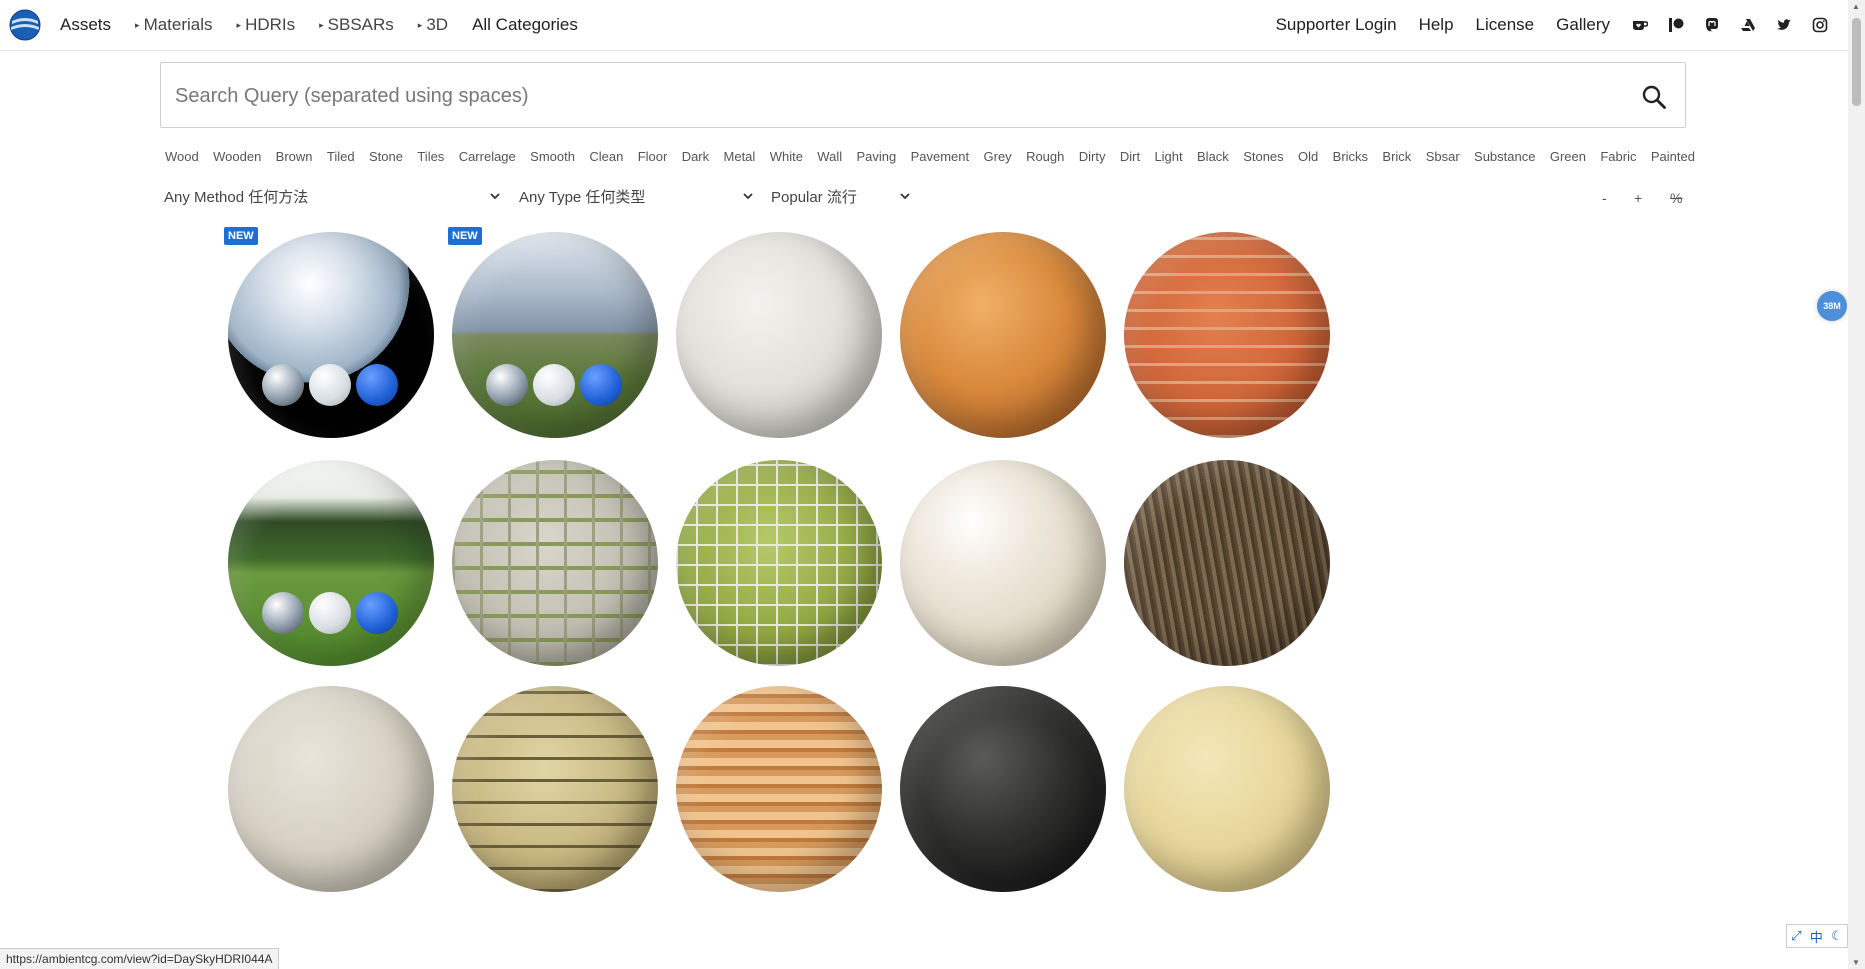 This screenshot has height=969, width=1865. I want to click on tag-dirty: Dirty, so click(1092, 156).